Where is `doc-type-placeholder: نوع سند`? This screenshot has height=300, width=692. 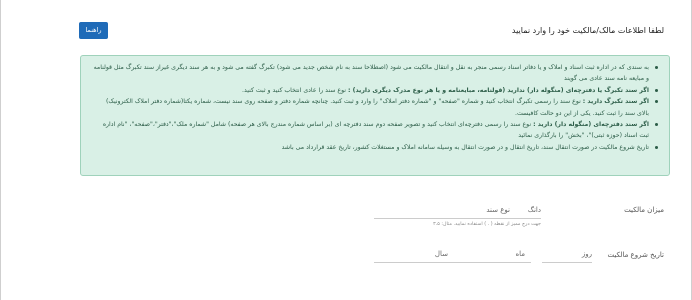 doc-type-placeholder: نوع سند is located at coordinates (498, 210).